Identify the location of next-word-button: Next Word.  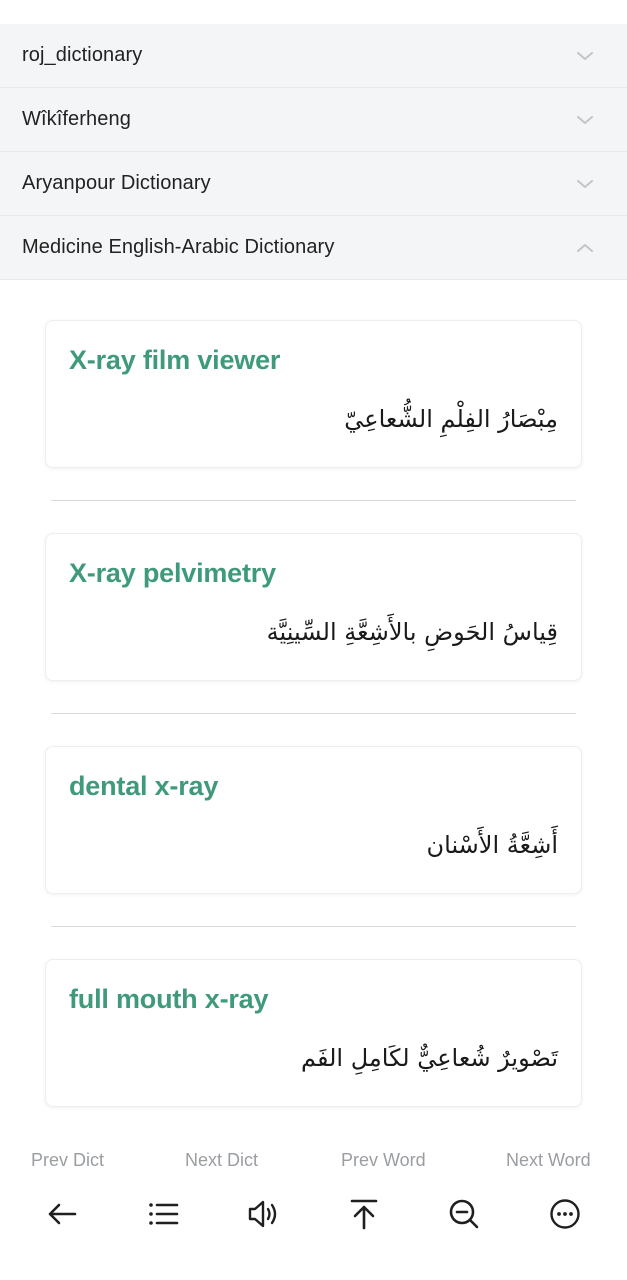
(548, 1160).